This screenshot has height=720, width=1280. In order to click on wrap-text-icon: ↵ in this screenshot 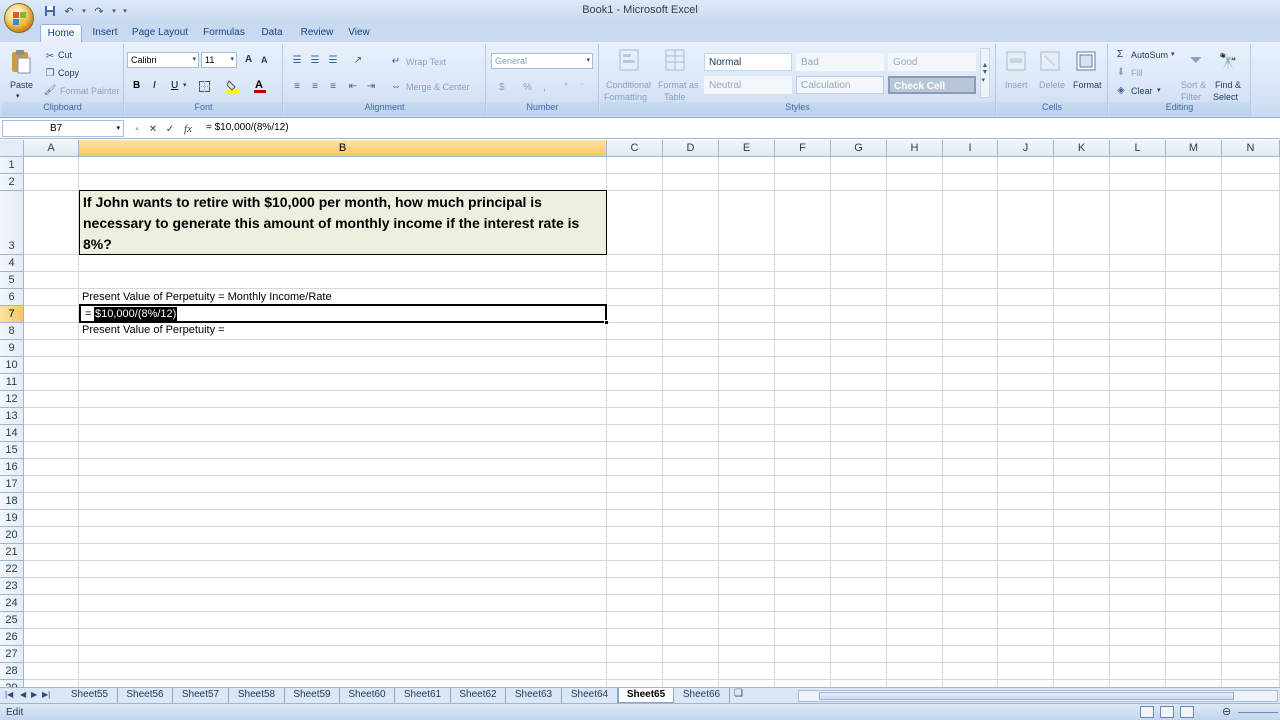, I will do `click(396, 61)`.